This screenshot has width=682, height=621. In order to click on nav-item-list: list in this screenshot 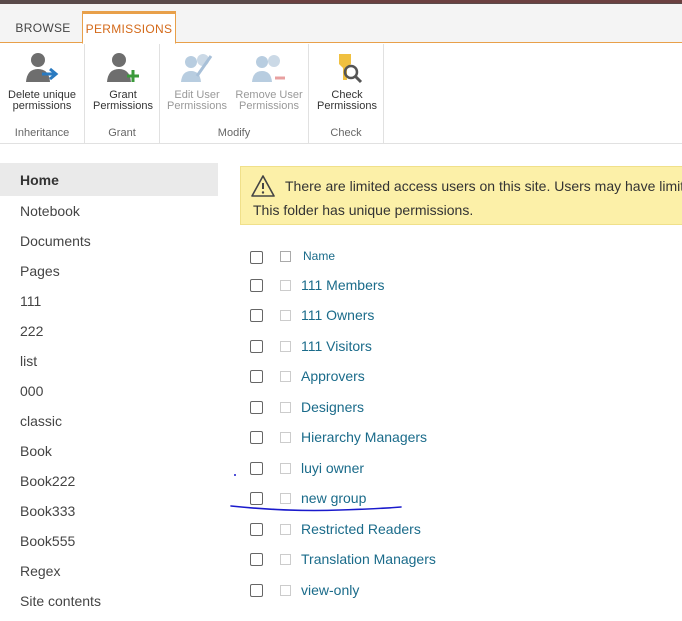, I will do `click(109, 361)`.